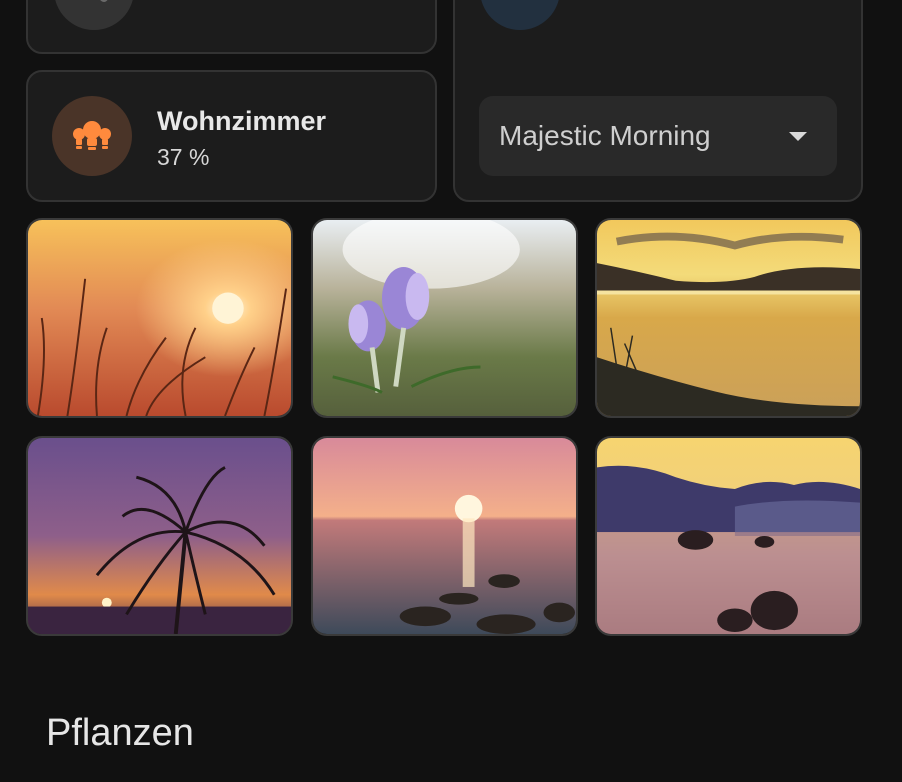 Image resolution: width=902 pixels, height=782 pixels. What do you see at coordinates (94, 15) in the screenshot?
I see `light-icon` at bounding box center [94, 15].